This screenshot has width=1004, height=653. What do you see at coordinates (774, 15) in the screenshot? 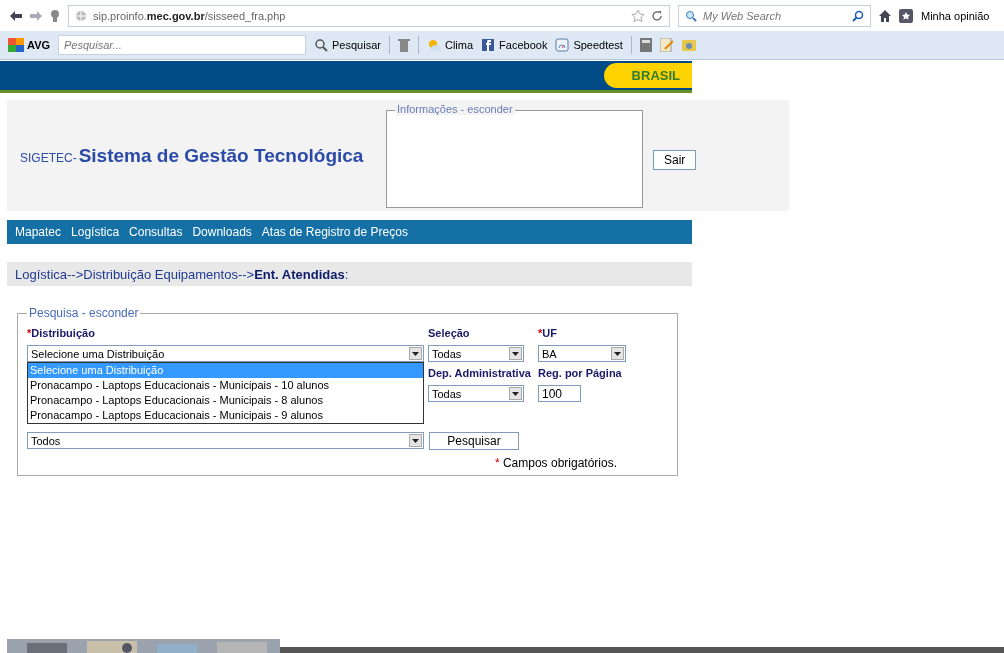
I see `web-search-box: My Web Search` at bounding box center [774, 15].